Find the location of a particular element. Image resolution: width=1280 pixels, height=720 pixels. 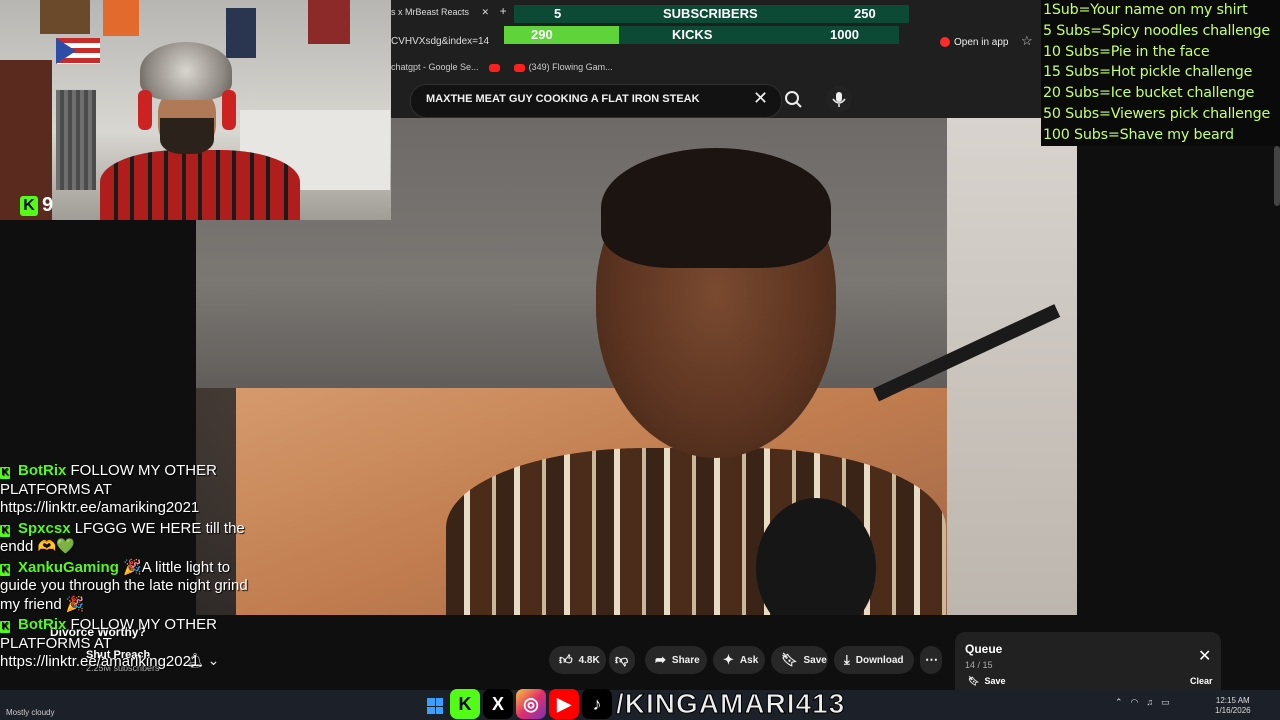

open-in-app-button: Open in app is located at coordinates (974, 42).